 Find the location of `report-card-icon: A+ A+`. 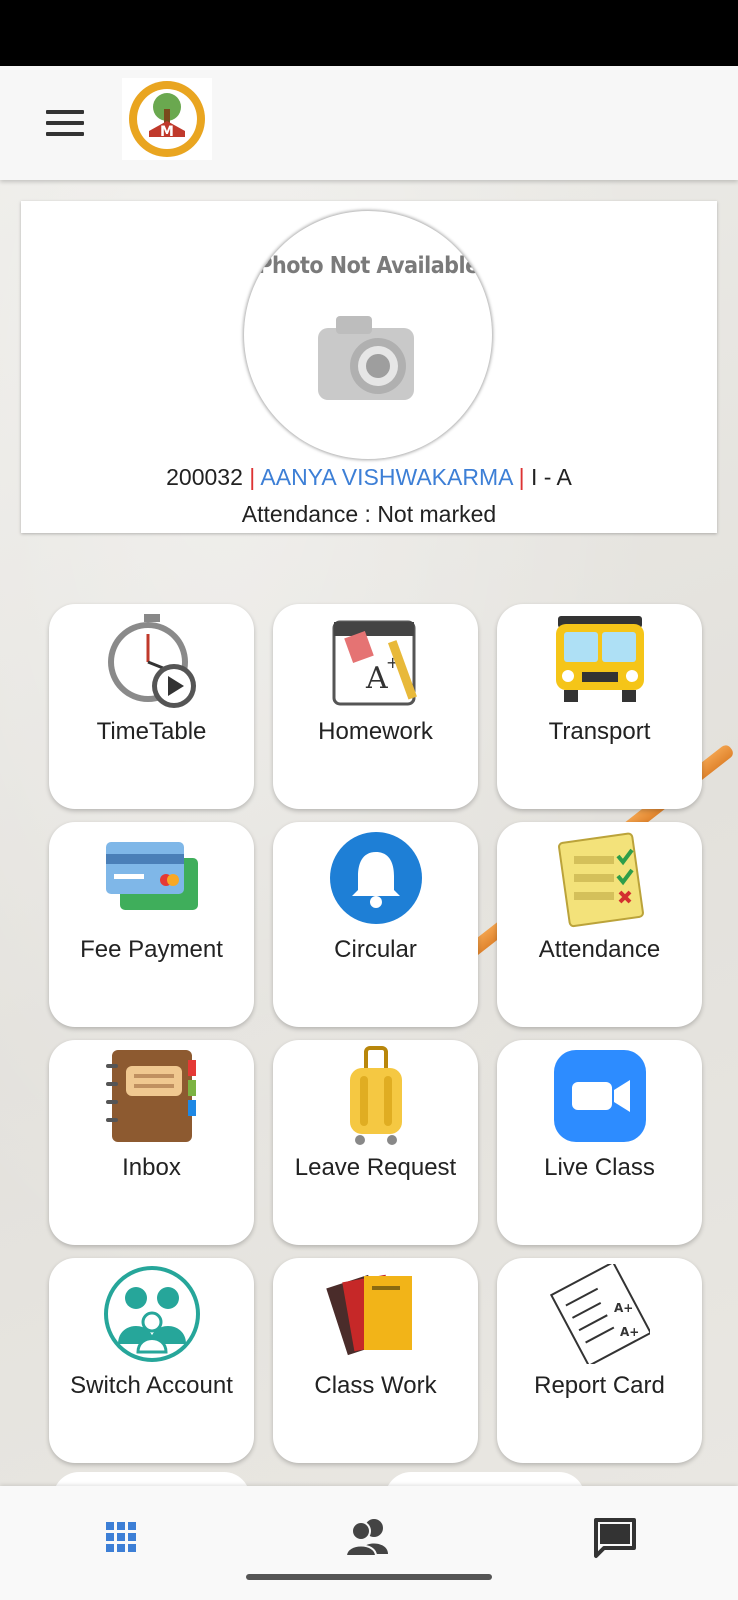

report-card-icon: A+ A+ is located at coordinates (599, 1314).